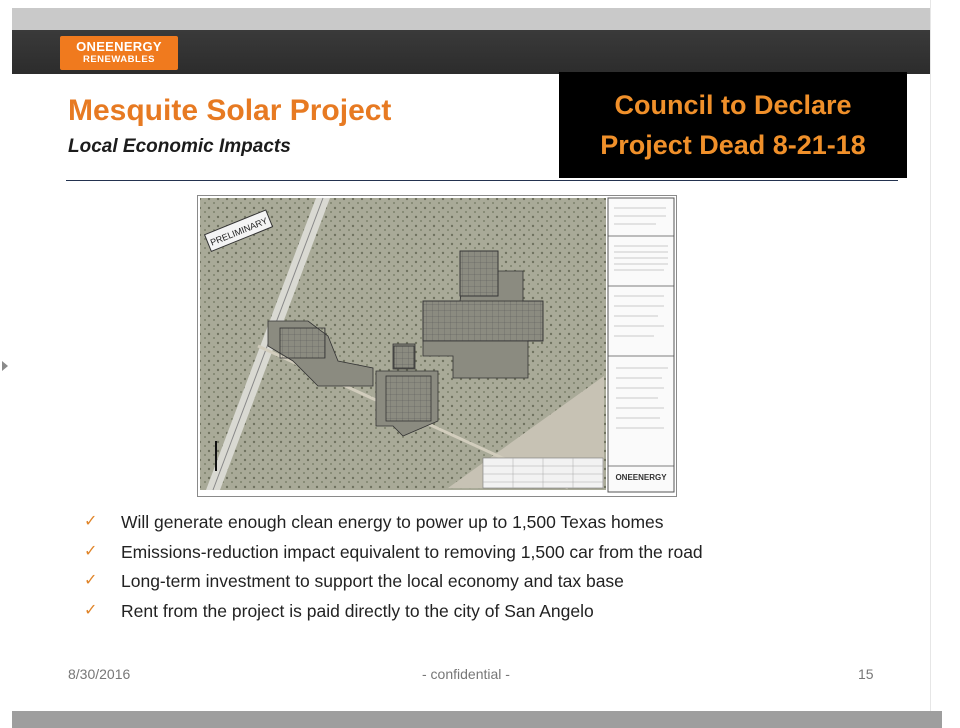 The width and height of the screenshot is (960, 728). I want to click on map-company-logo: ONEENERGY, so click(641, 477).